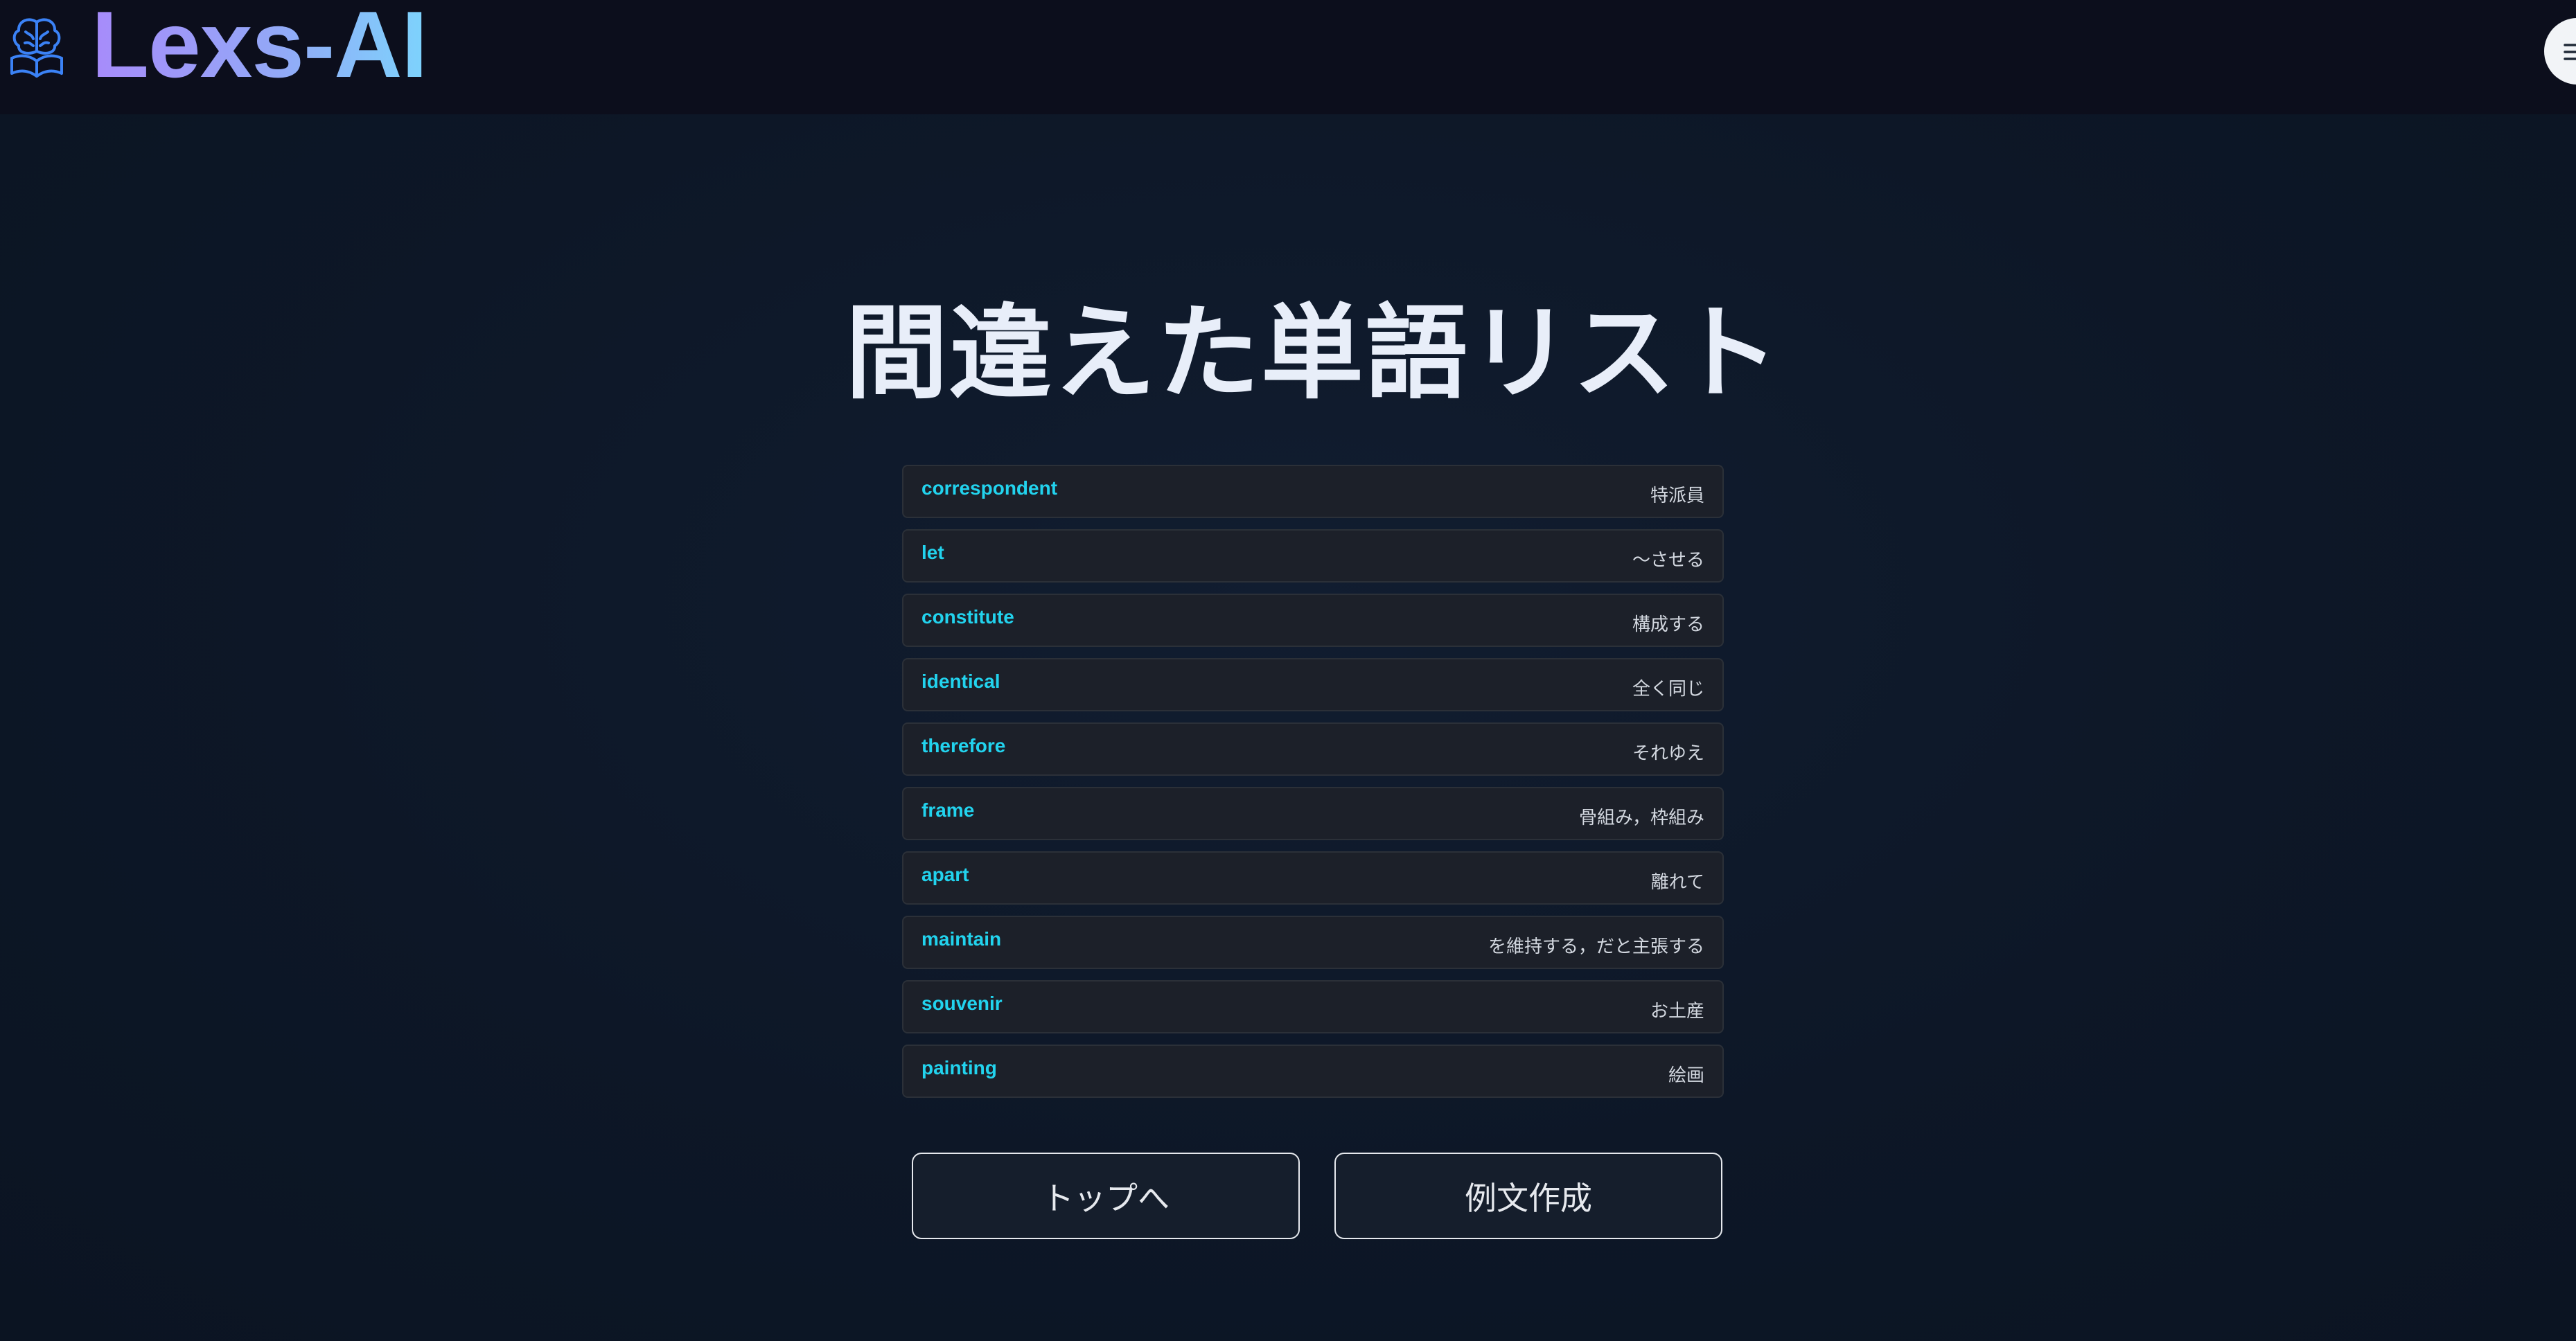 The image size is (2576, 1341). I want to click on word-japanese: を維持する，だと主張する, so click(1596, 946).